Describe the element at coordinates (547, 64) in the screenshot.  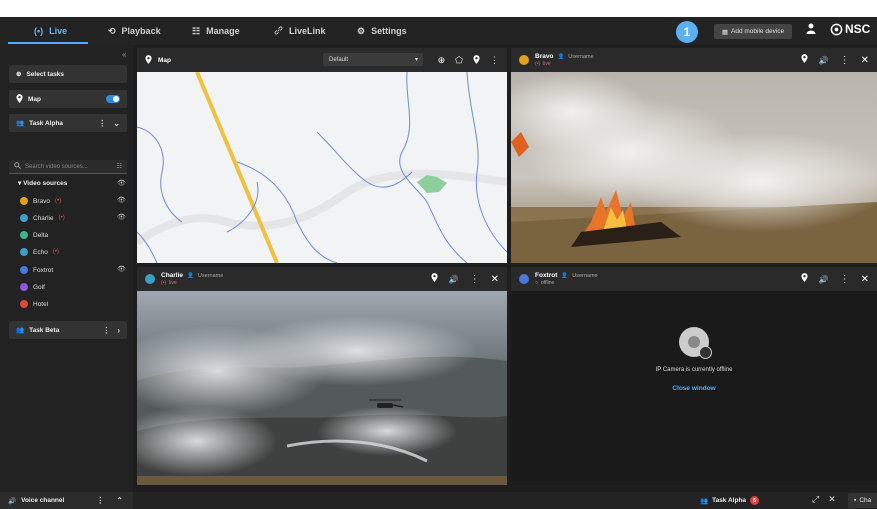
I see `bravo-status: live` at that location.